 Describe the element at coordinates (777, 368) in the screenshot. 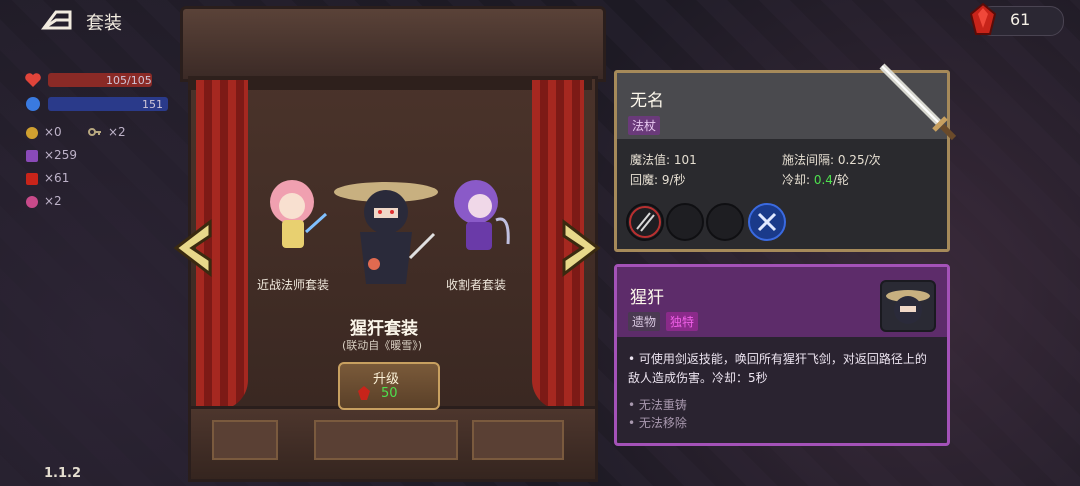

I see `relic-description: • 可使用剑返技能，唤回所有猩犴飞剑，对返回路径上的敌人造成伤害。冷却：5秒` at that location.